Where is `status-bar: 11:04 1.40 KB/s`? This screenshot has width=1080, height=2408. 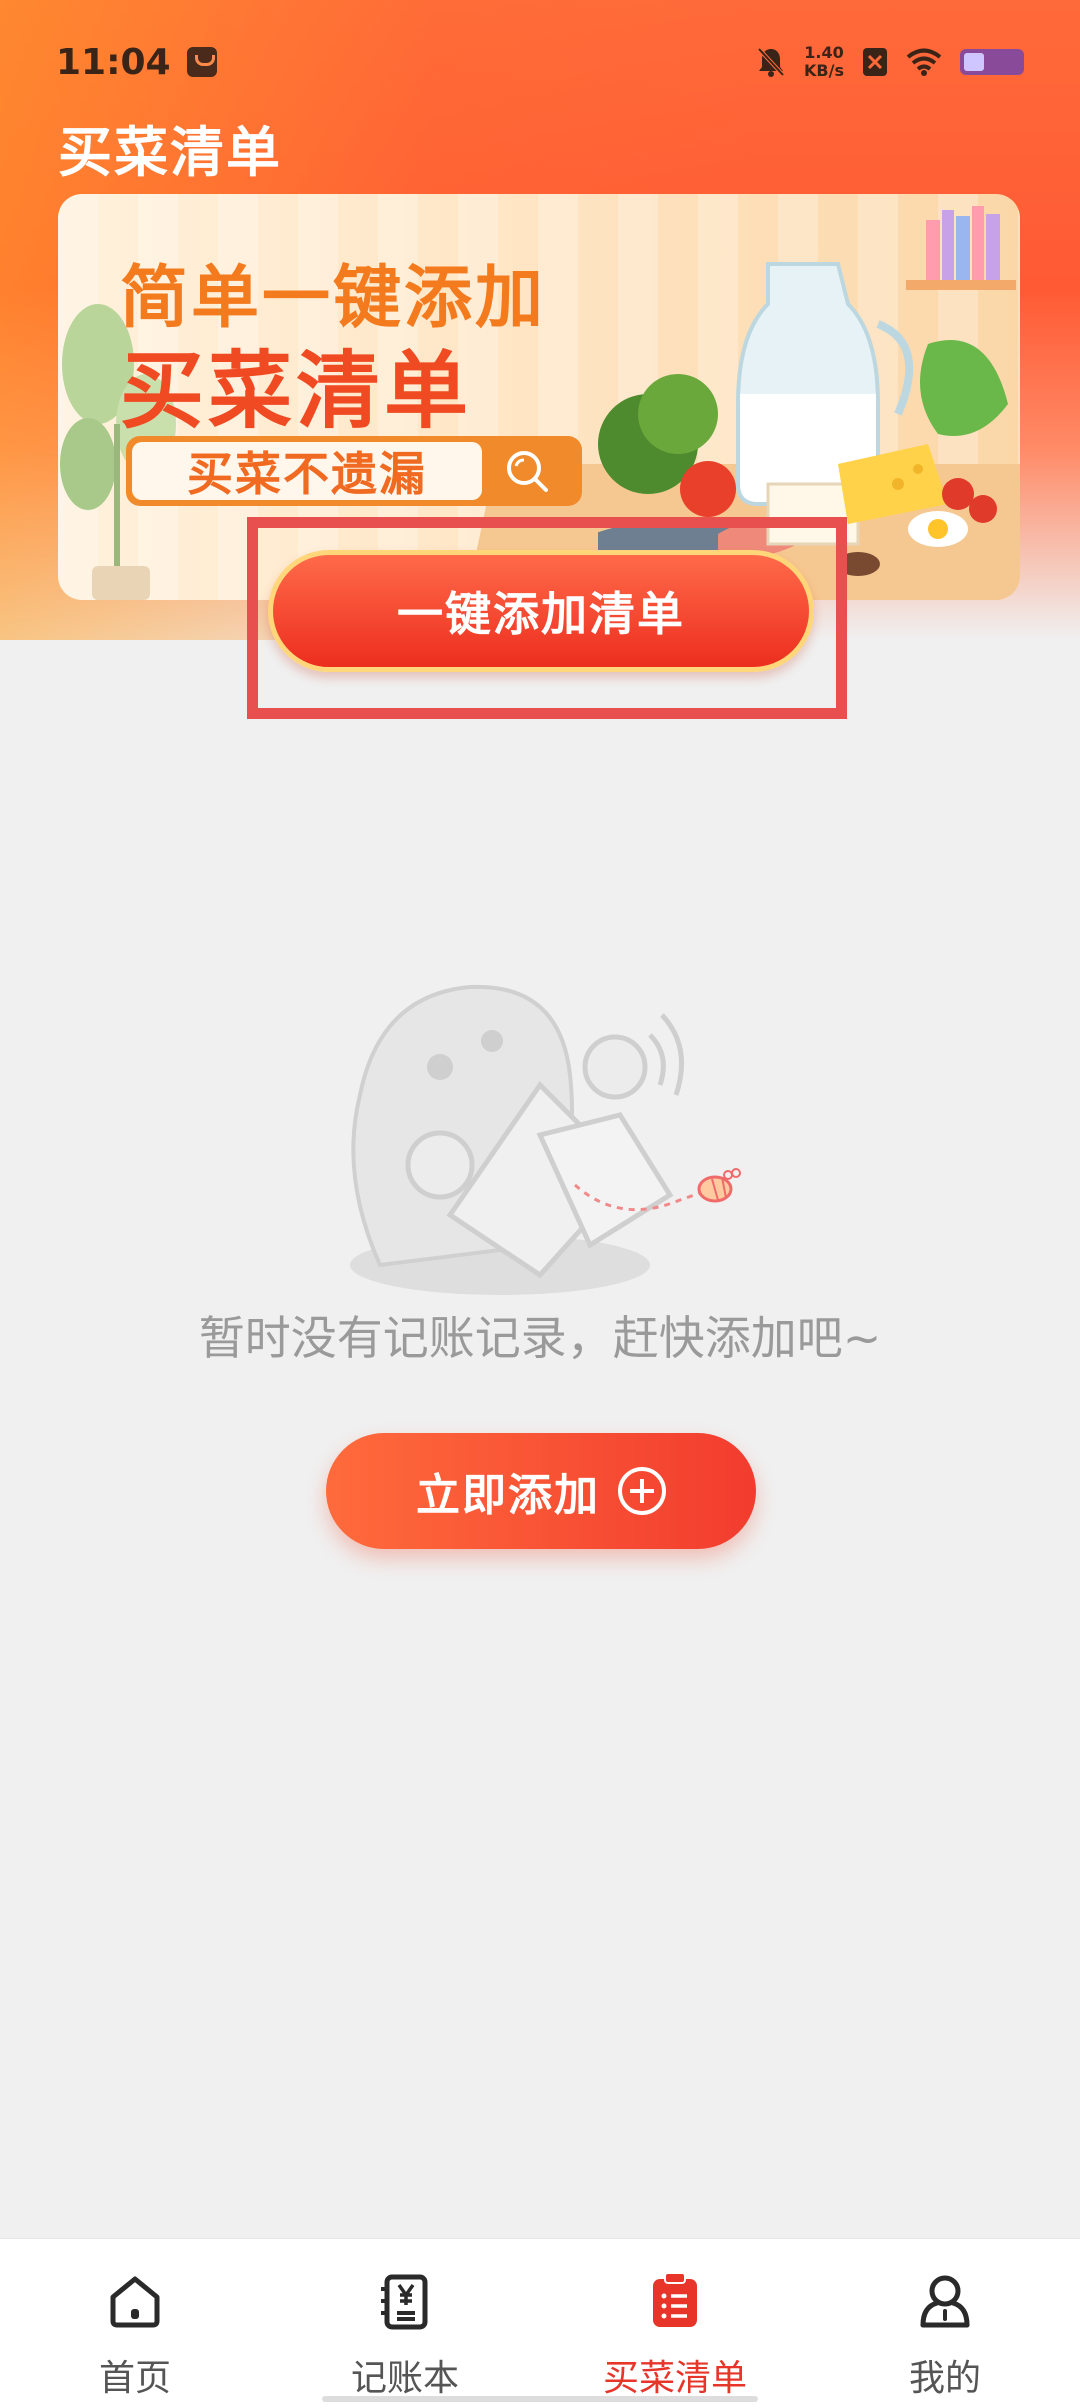 status-bar: 11:04 1.40 KB/s is located at coordinates (540, 62).